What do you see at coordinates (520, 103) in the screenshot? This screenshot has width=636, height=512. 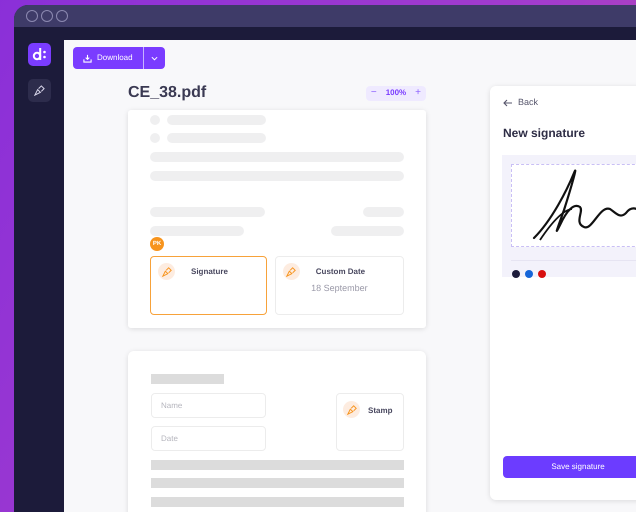 I see `back-link: Back` at bounding box center [520, 103].